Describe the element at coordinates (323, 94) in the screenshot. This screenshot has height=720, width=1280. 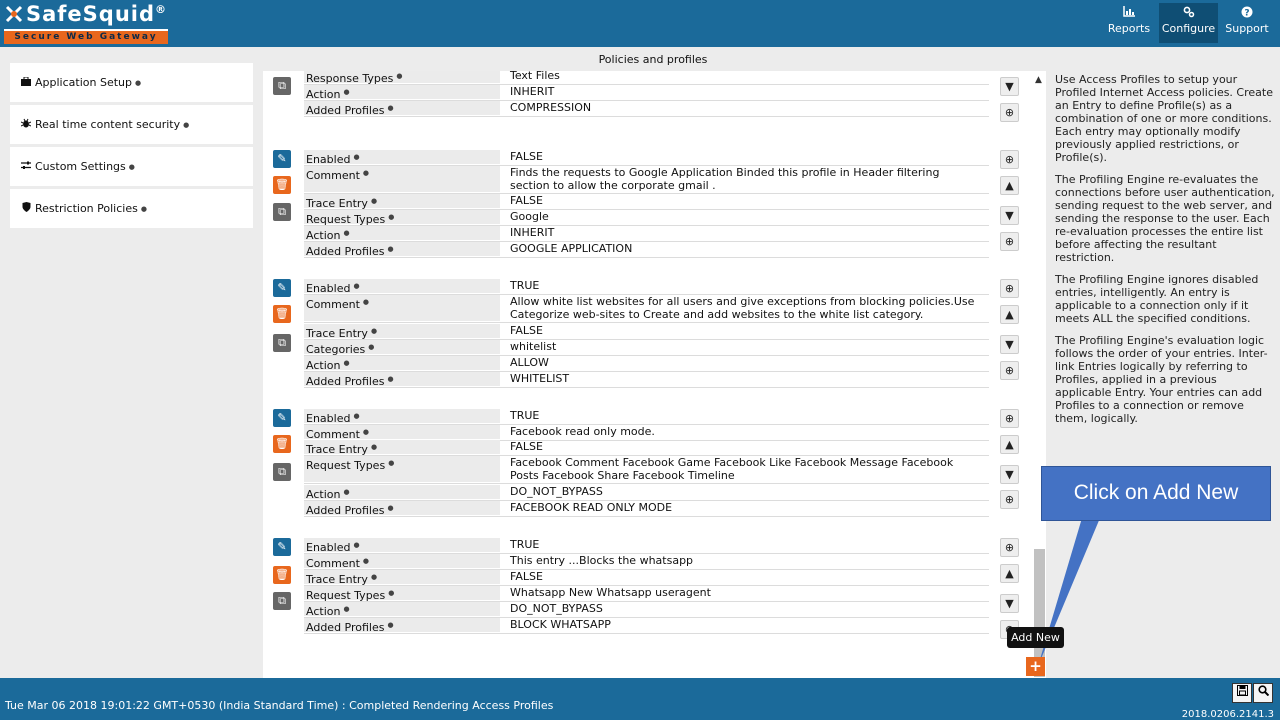
I see `field-label-text: Action` at that location.